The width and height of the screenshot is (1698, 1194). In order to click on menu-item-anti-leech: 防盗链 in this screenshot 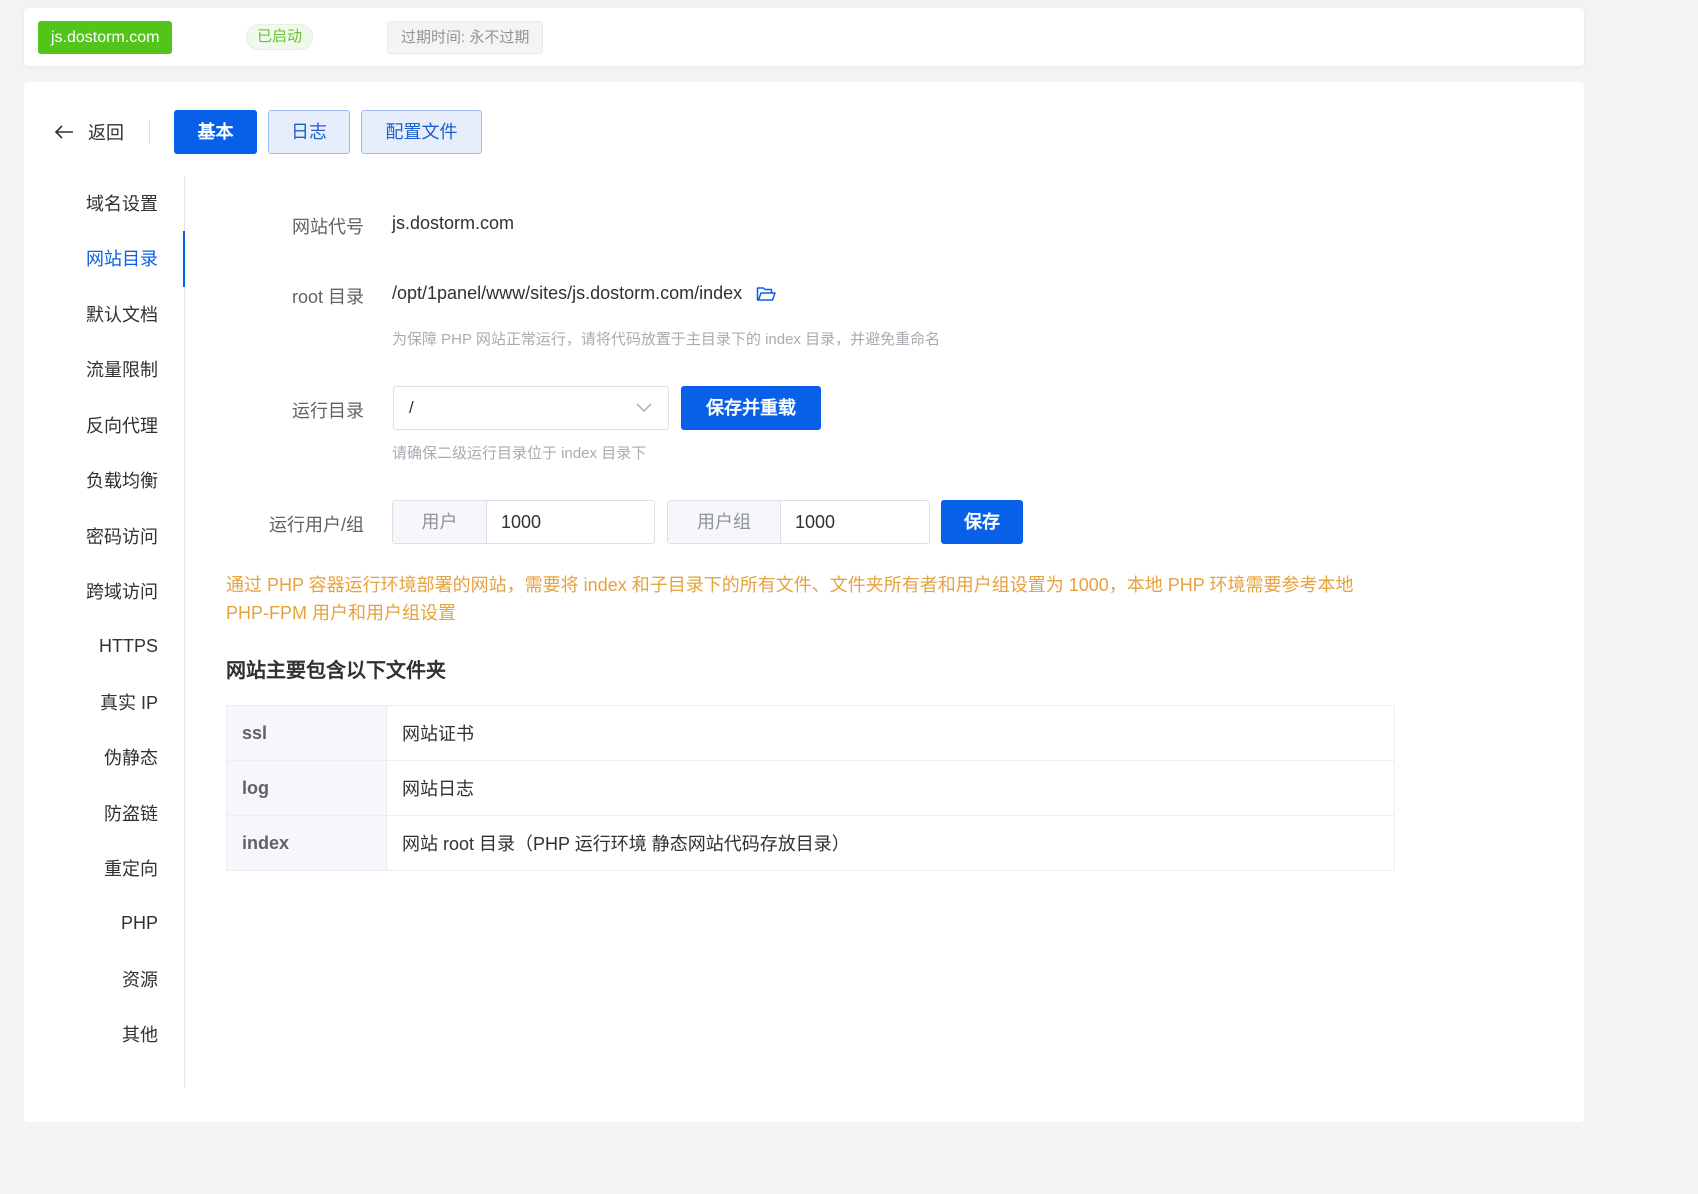, I will do `click(131, 814)`.